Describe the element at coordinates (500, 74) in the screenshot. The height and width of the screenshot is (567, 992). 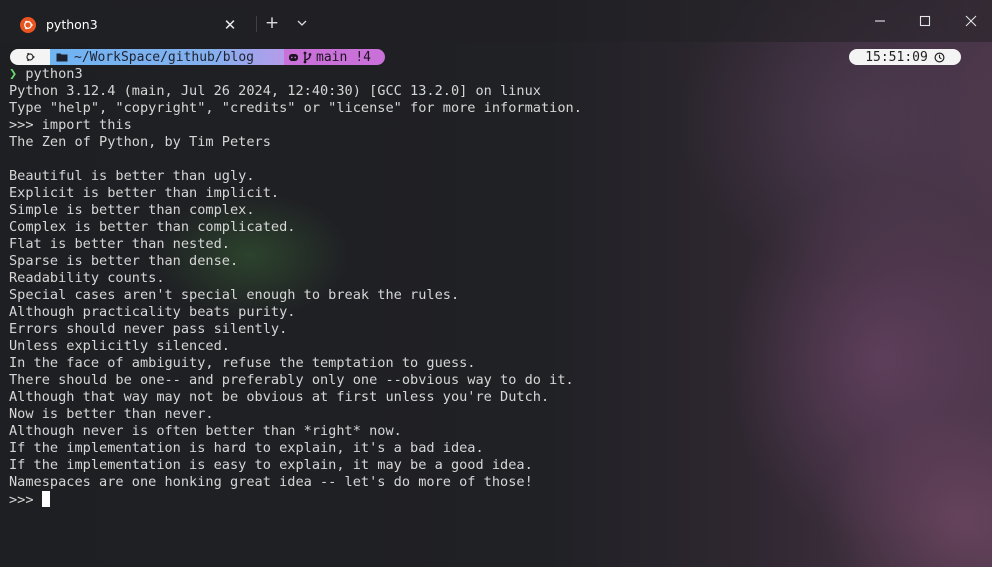
I see `command-line: ❯ python3` at that location.